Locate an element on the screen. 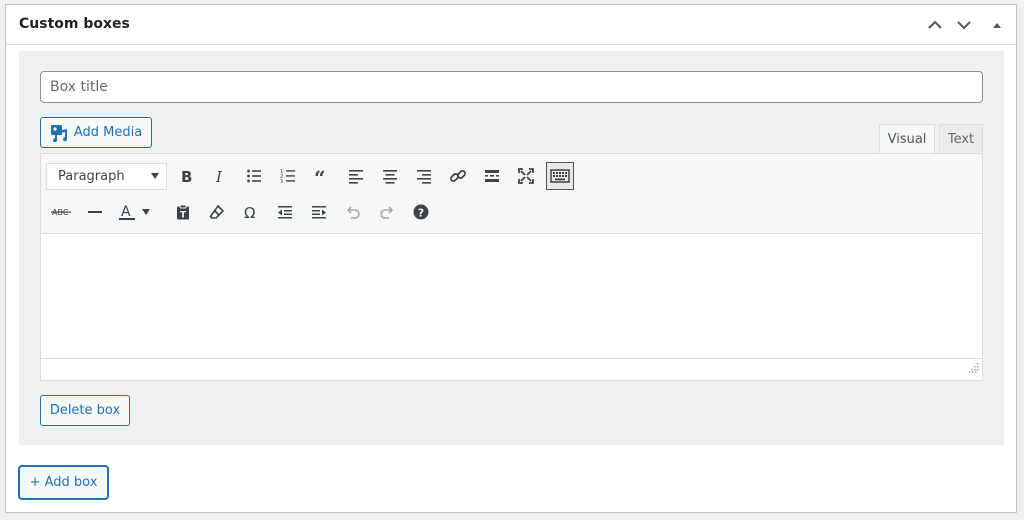 The image size is (1024, 520). triangle-up-icon is located at coordinates (997, 25).